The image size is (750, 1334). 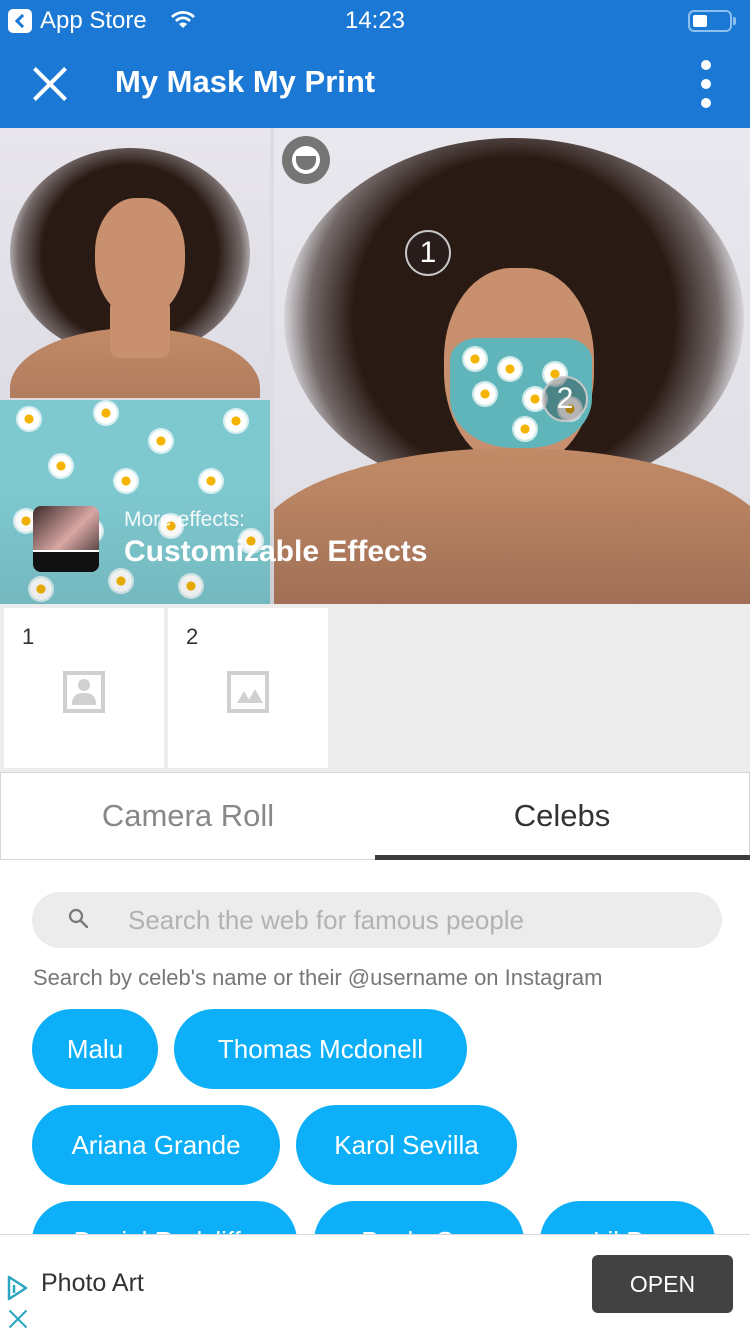 I want to click on effects-thumbnail, so click(x=66, y=539).